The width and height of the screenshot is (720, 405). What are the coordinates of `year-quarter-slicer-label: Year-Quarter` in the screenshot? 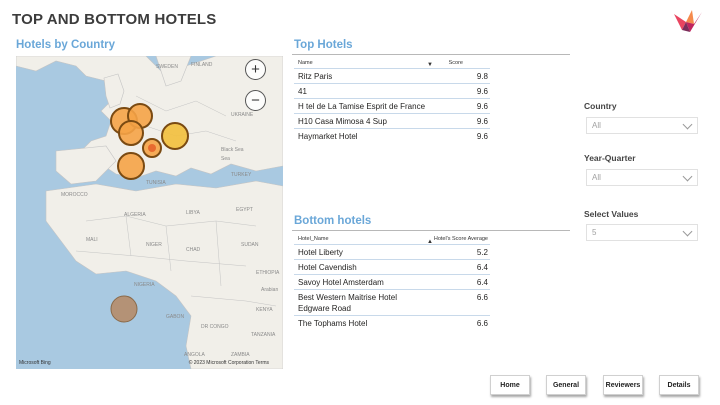 It's located at (610, 158).